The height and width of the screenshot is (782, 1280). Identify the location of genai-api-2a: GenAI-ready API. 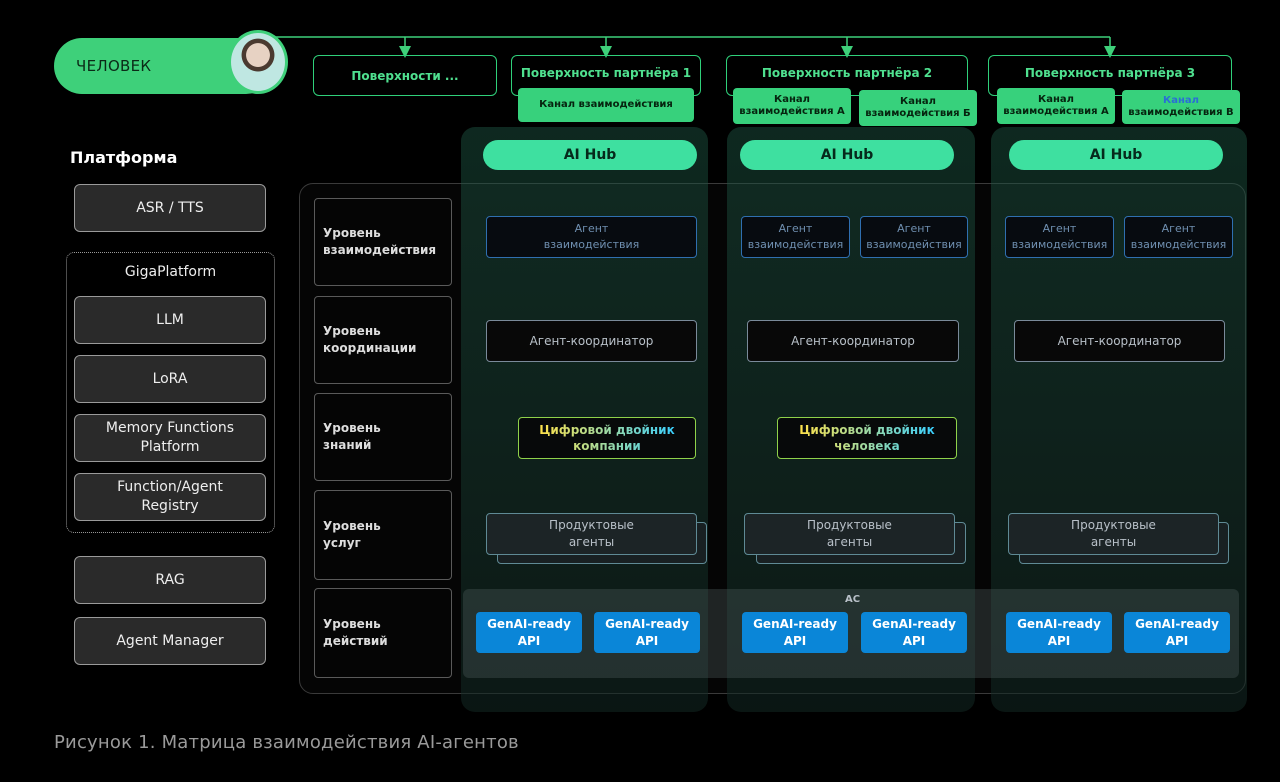
(795, 632).